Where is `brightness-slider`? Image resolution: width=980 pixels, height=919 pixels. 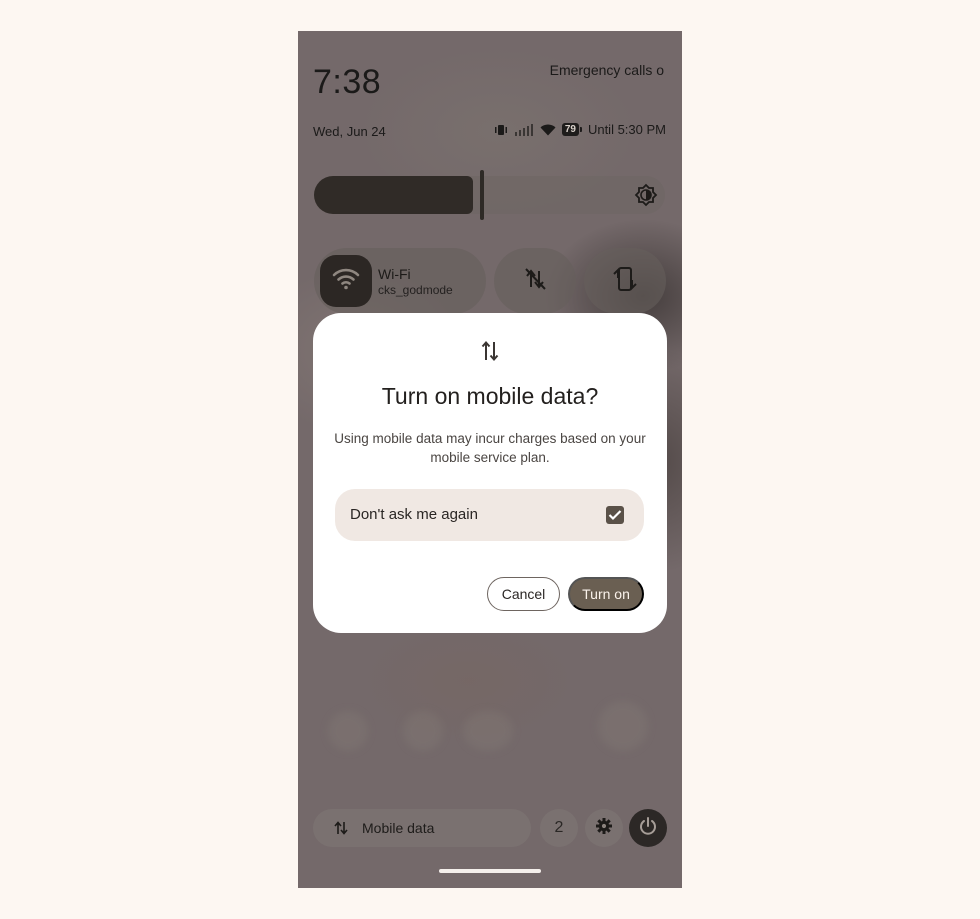
brightness-slider is located at coordinates (489, 195).